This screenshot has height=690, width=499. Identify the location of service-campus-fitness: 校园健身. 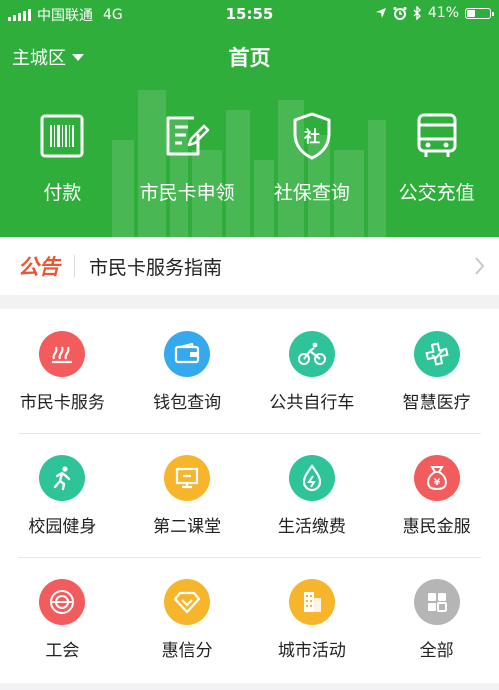
(62, 495).